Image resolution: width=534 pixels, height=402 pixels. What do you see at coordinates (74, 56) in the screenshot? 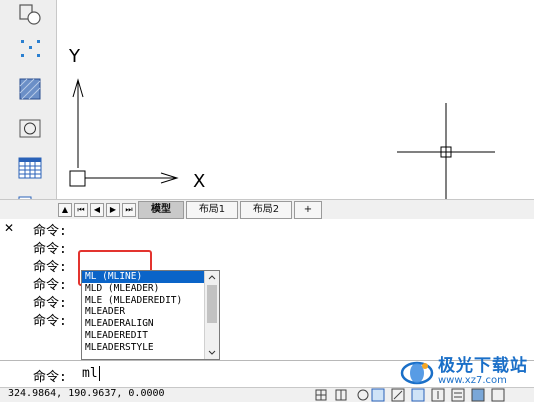
I see `y-axis-label: Y` at bounding box center [74, 56].